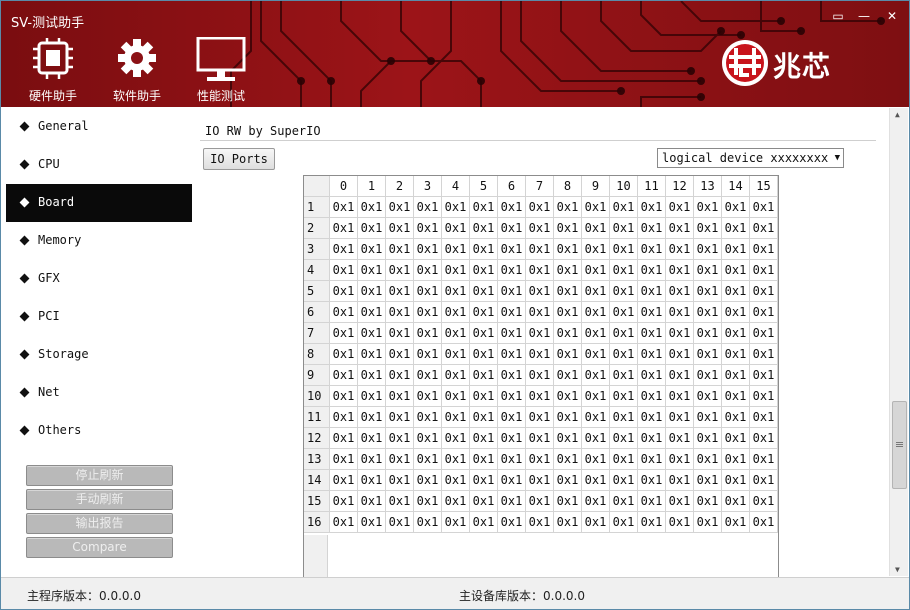  What do you see at coordinates (897, 569) in the screenshot?
I see `scroll-down-icon: ▼` at bounding box center [897, 569].